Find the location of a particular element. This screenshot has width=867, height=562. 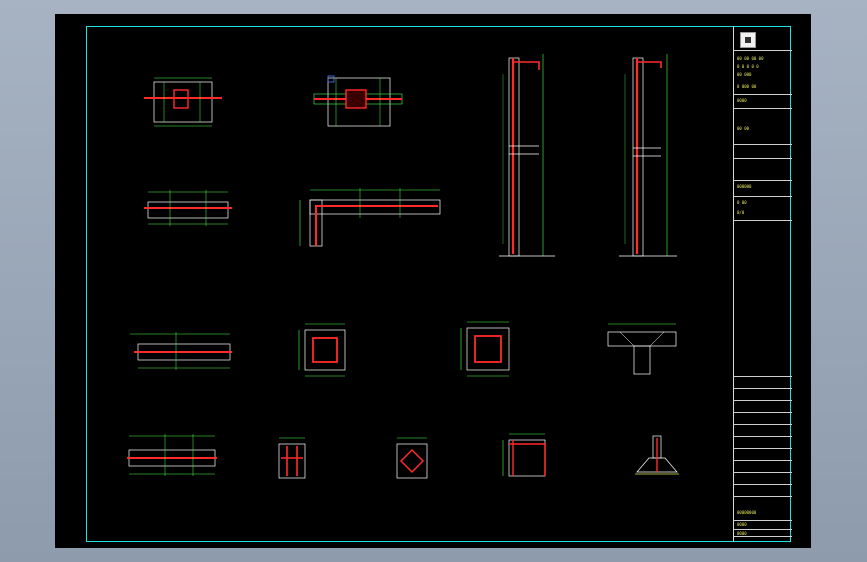

footing-detail is located at coordinates (657, 455).